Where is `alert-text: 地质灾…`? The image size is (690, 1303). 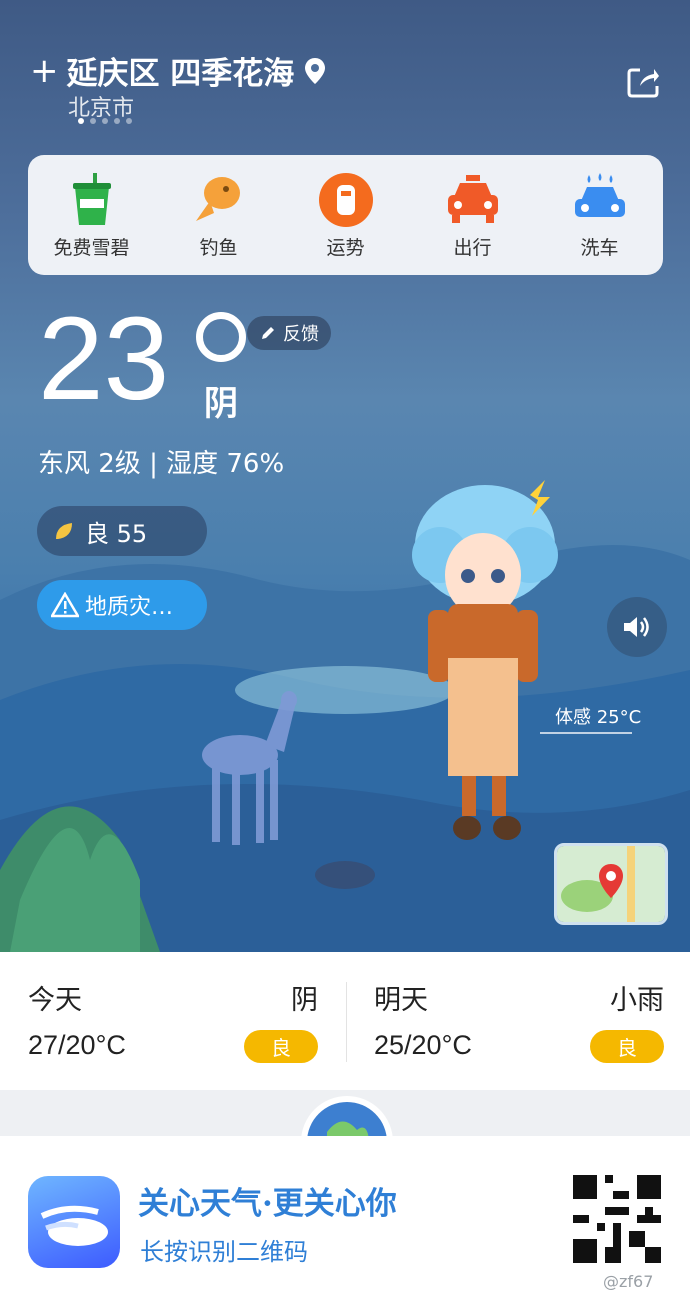 alert-text: 地质灾… is located at coordinates (129, 607).